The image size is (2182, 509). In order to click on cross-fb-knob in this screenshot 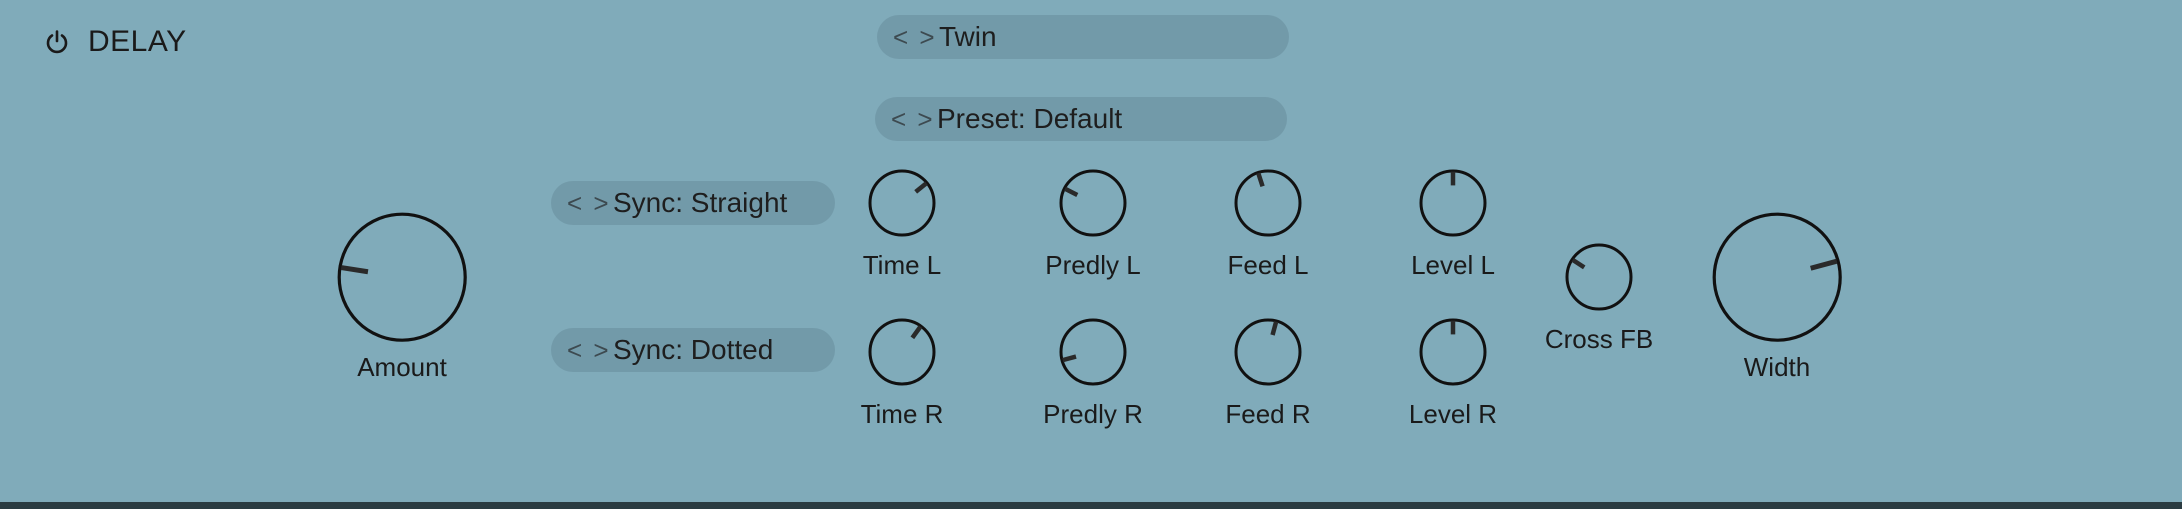, I will do `click(1599, 277)`.